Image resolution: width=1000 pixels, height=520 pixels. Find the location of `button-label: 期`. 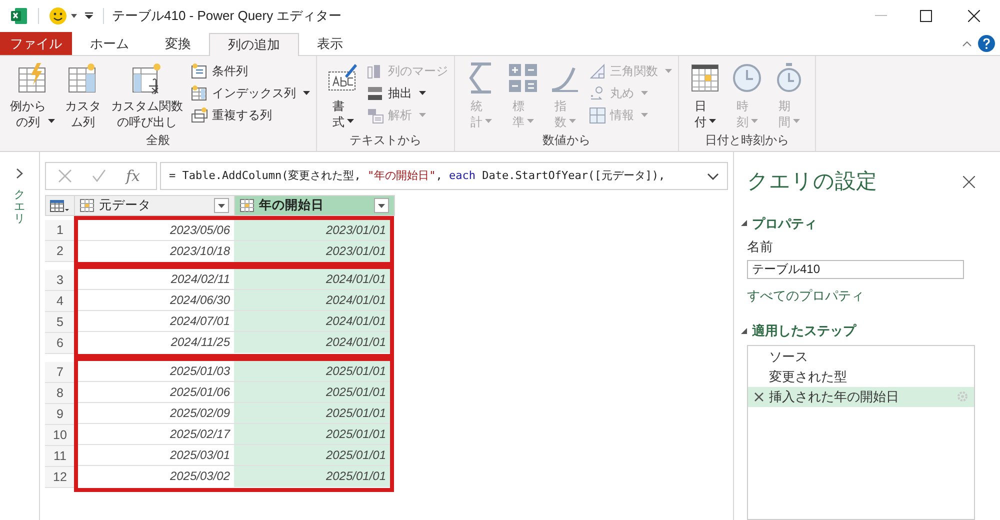

button-label: 期 is located at coordinates (784, 106).